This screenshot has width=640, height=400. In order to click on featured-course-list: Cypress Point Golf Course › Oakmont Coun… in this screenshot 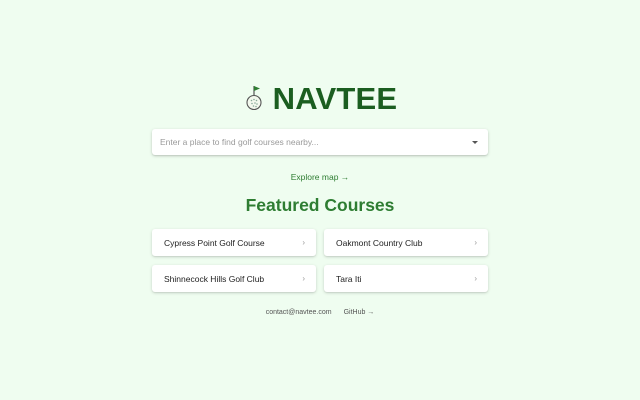, I will do `click(320, 260)`.